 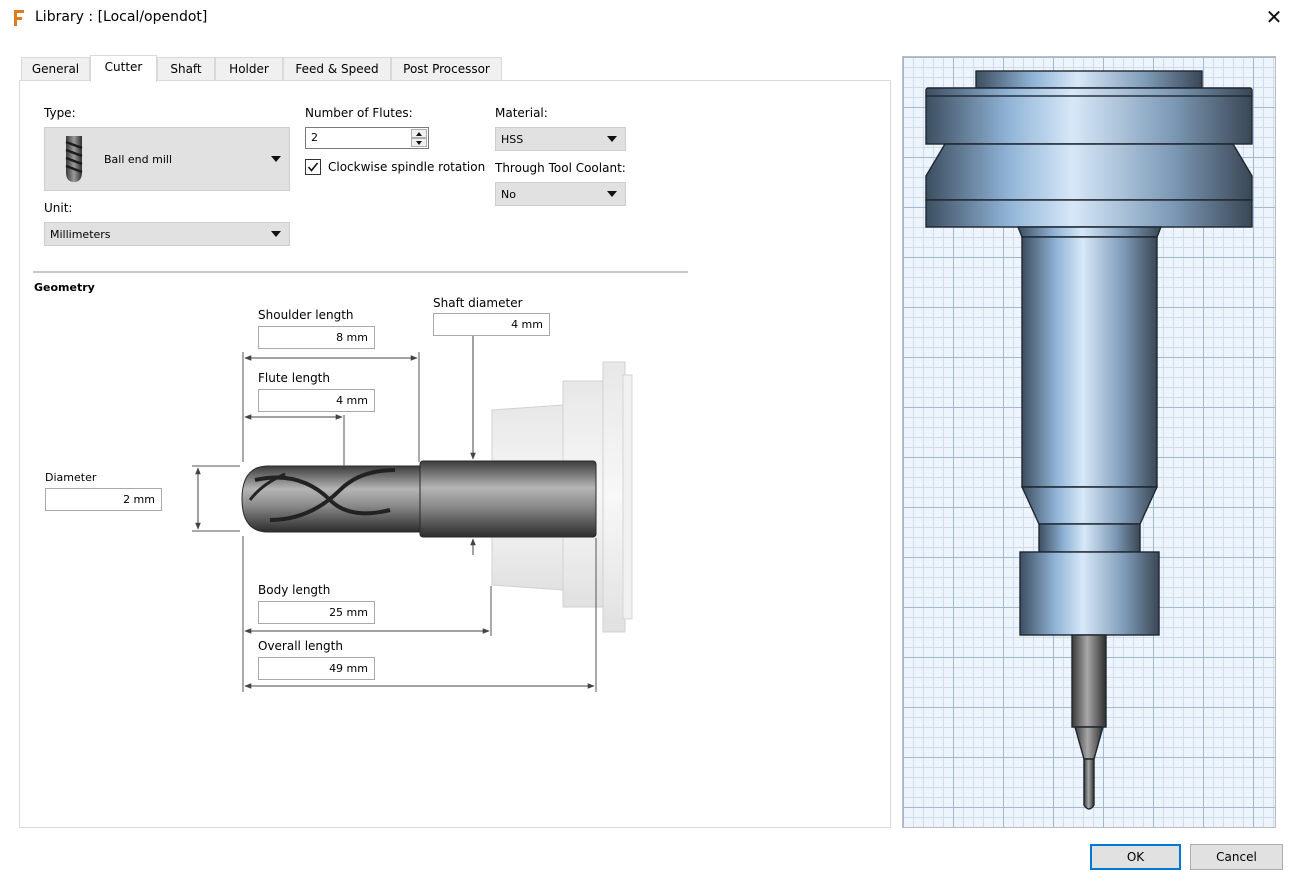 I want to click on shaft-diameter-field: 4 mm, so click(x=491, y=324).